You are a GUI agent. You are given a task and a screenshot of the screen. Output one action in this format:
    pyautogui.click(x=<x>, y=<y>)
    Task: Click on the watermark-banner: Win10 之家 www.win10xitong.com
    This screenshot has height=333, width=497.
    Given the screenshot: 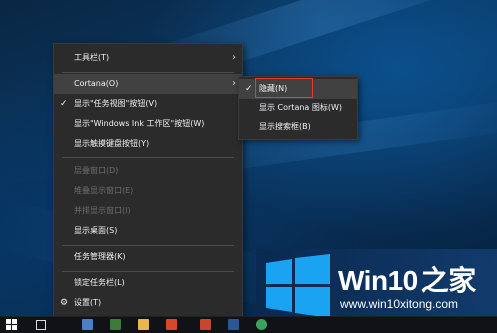 What is the action you would take?
    pyautogui.click(x=376, y=286)
    